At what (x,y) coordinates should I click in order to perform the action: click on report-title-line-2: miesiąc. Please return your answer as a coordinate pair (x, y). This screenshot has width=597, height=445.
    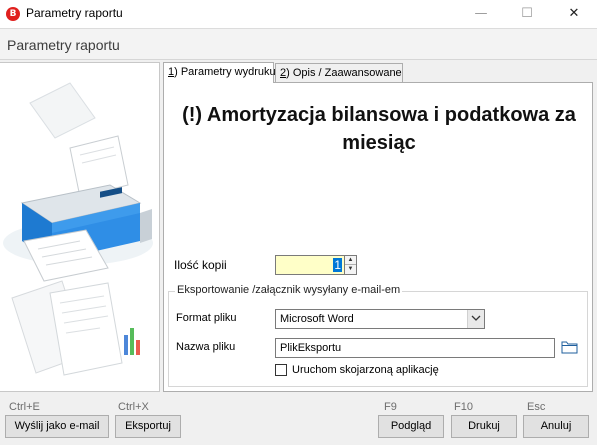
    Looking at the image, I should click on (379, 143).